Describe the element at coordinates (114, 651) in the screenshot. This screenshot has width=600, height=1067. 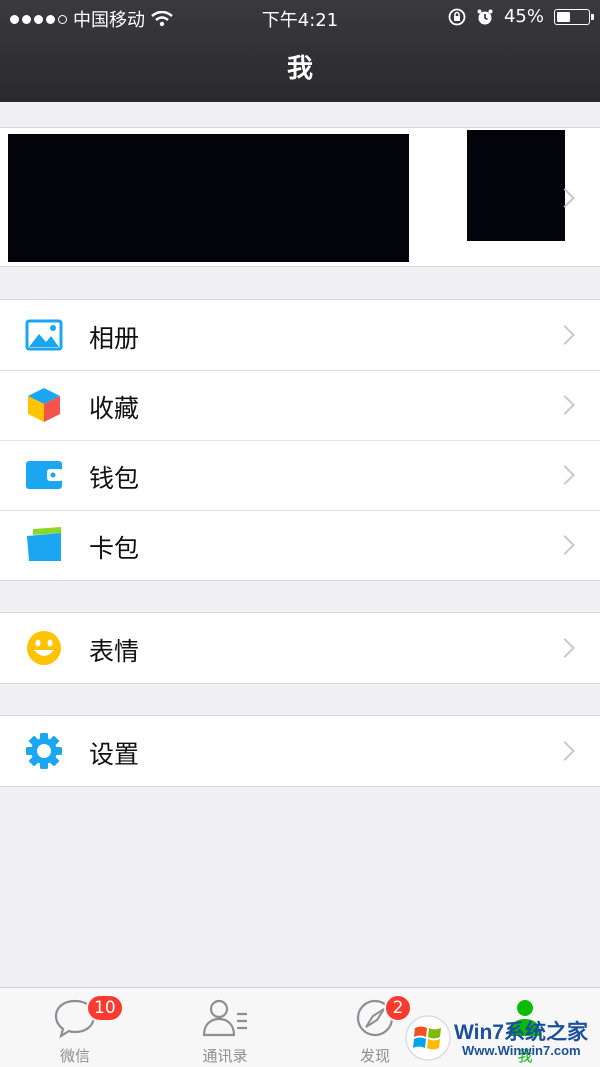
I see `menu-item-label: 表情` at that location.